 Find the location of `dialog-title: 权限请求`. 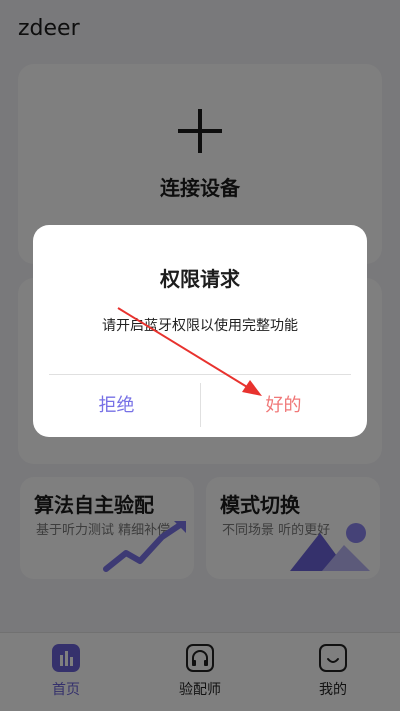

dialog-title: 权限请求 is located at coordinates (200, 279).